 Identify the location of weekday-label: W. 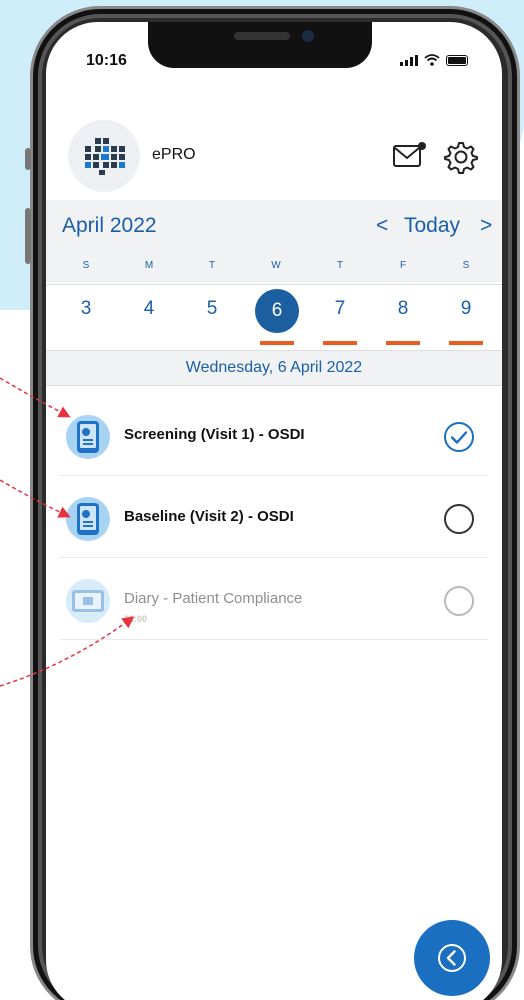
(276, 265).